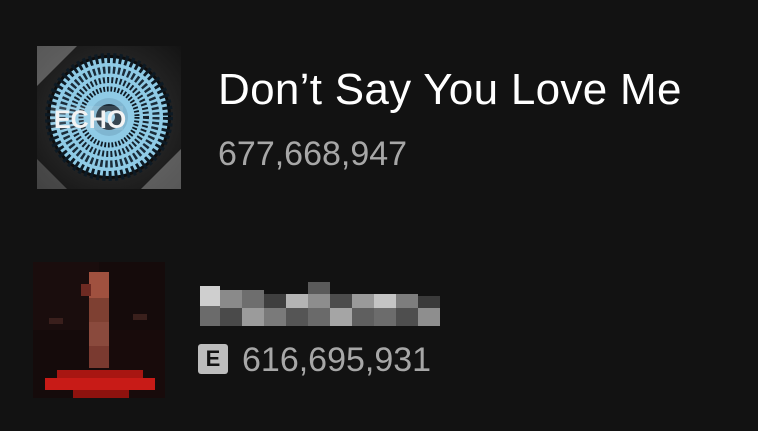  I want to click on explicit-badge: E, so click(213, 359).